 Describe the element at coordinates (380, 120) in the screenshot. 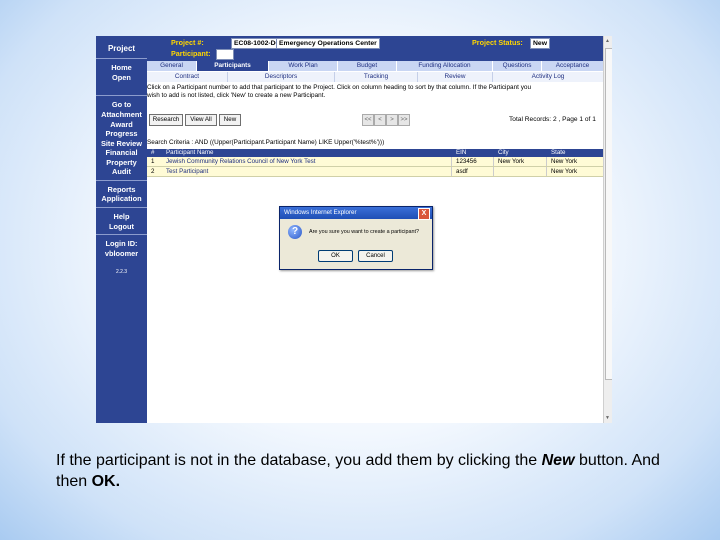

I see `prev-page-button: <` at that location.